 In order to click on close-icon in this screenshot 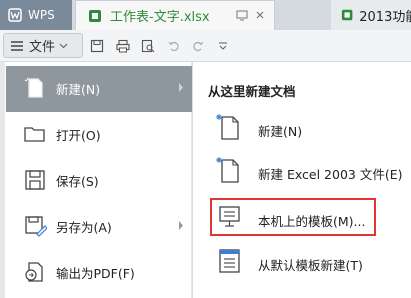, I will do `click(260, 15)`.